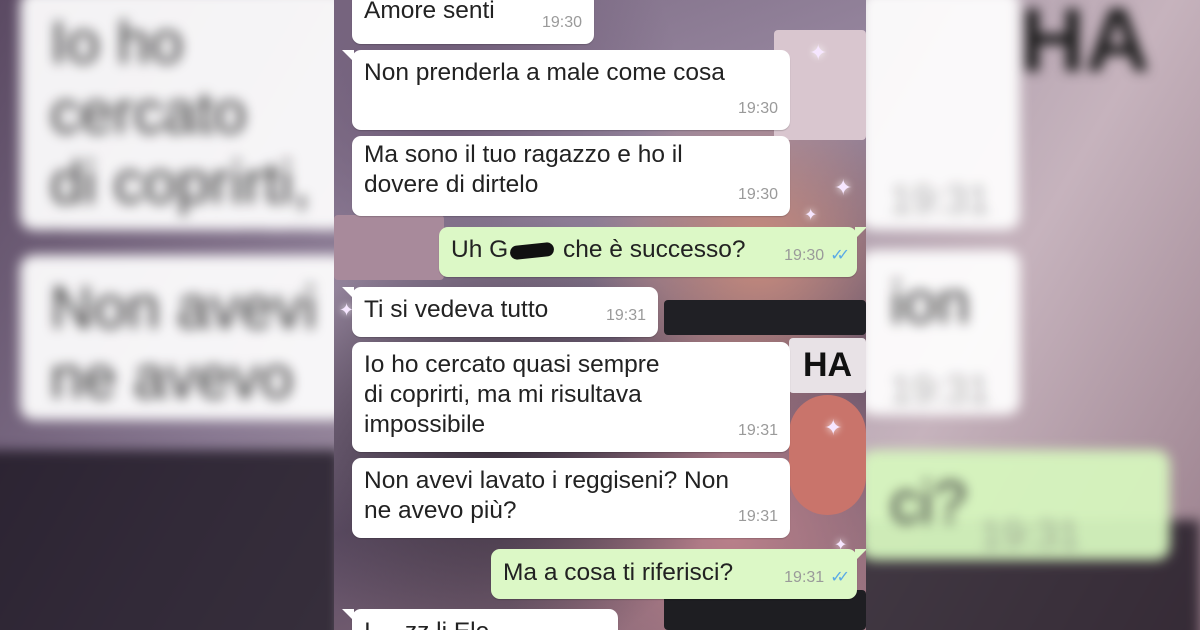 Image resolution: width=1200 pixels, height=630 pixels. I want to click on background-bubble-right-2-text: ion, so click(930, 302).